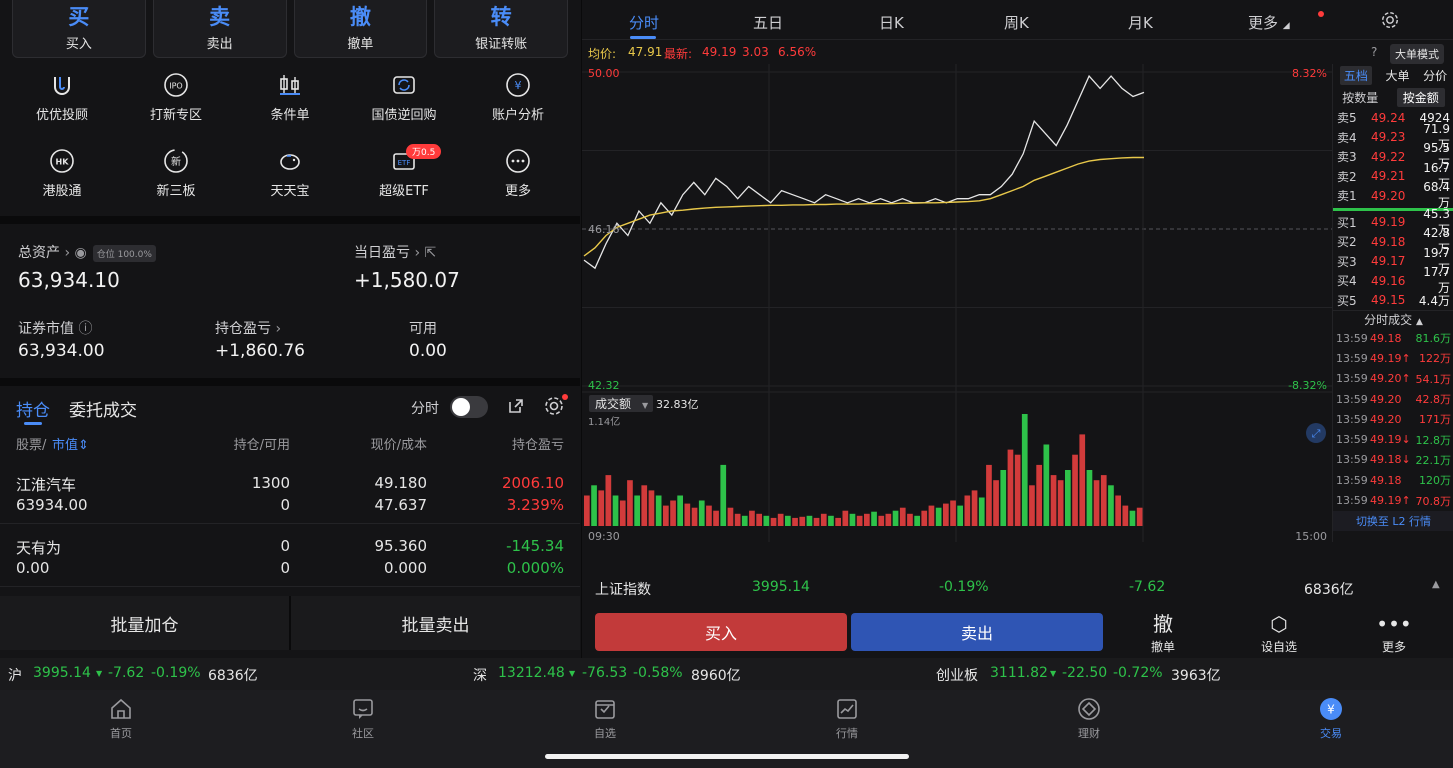  I want to click on grid-item-repo: 国债逆回购, so click(404, 101).